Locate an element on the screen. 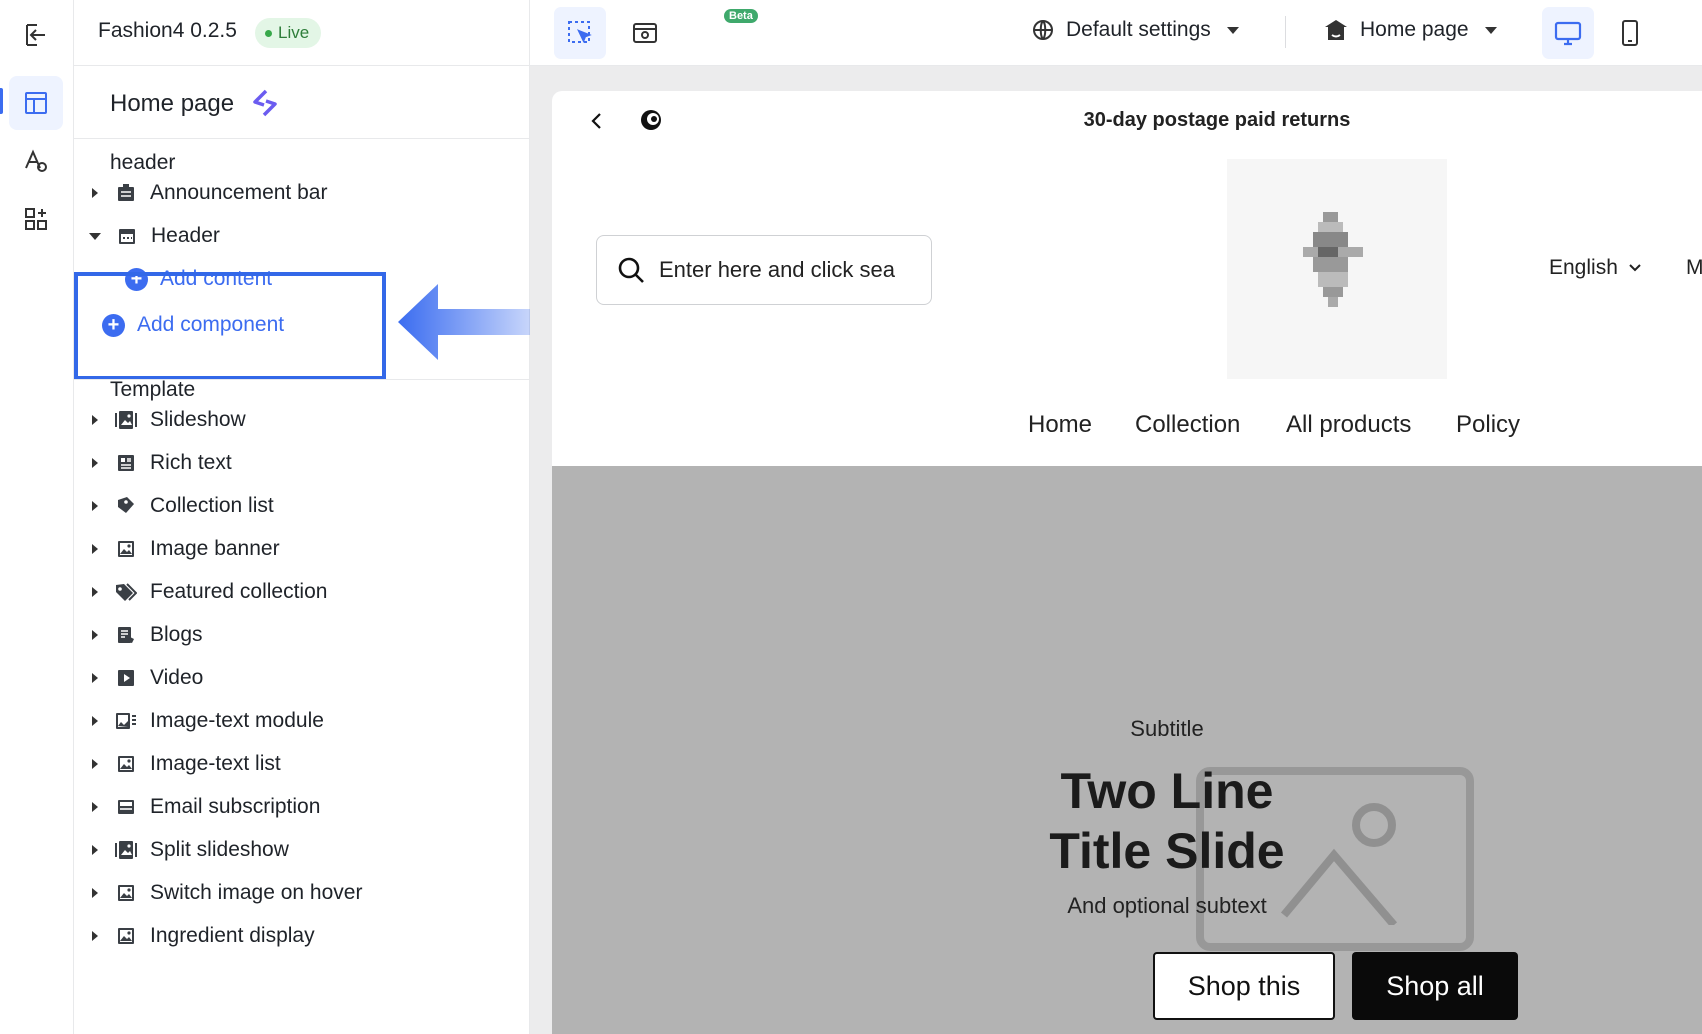  tree-item-slideshow: Slideshow is located at coordinates (306, 420).